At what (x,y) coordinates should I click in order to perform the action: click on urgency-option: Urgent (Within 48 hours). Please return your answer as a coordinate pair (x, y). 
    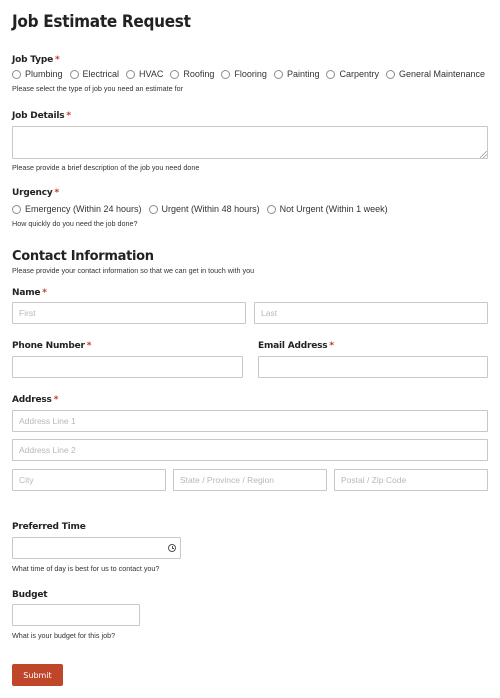
    Looking at the image, I should click on (204, 209).